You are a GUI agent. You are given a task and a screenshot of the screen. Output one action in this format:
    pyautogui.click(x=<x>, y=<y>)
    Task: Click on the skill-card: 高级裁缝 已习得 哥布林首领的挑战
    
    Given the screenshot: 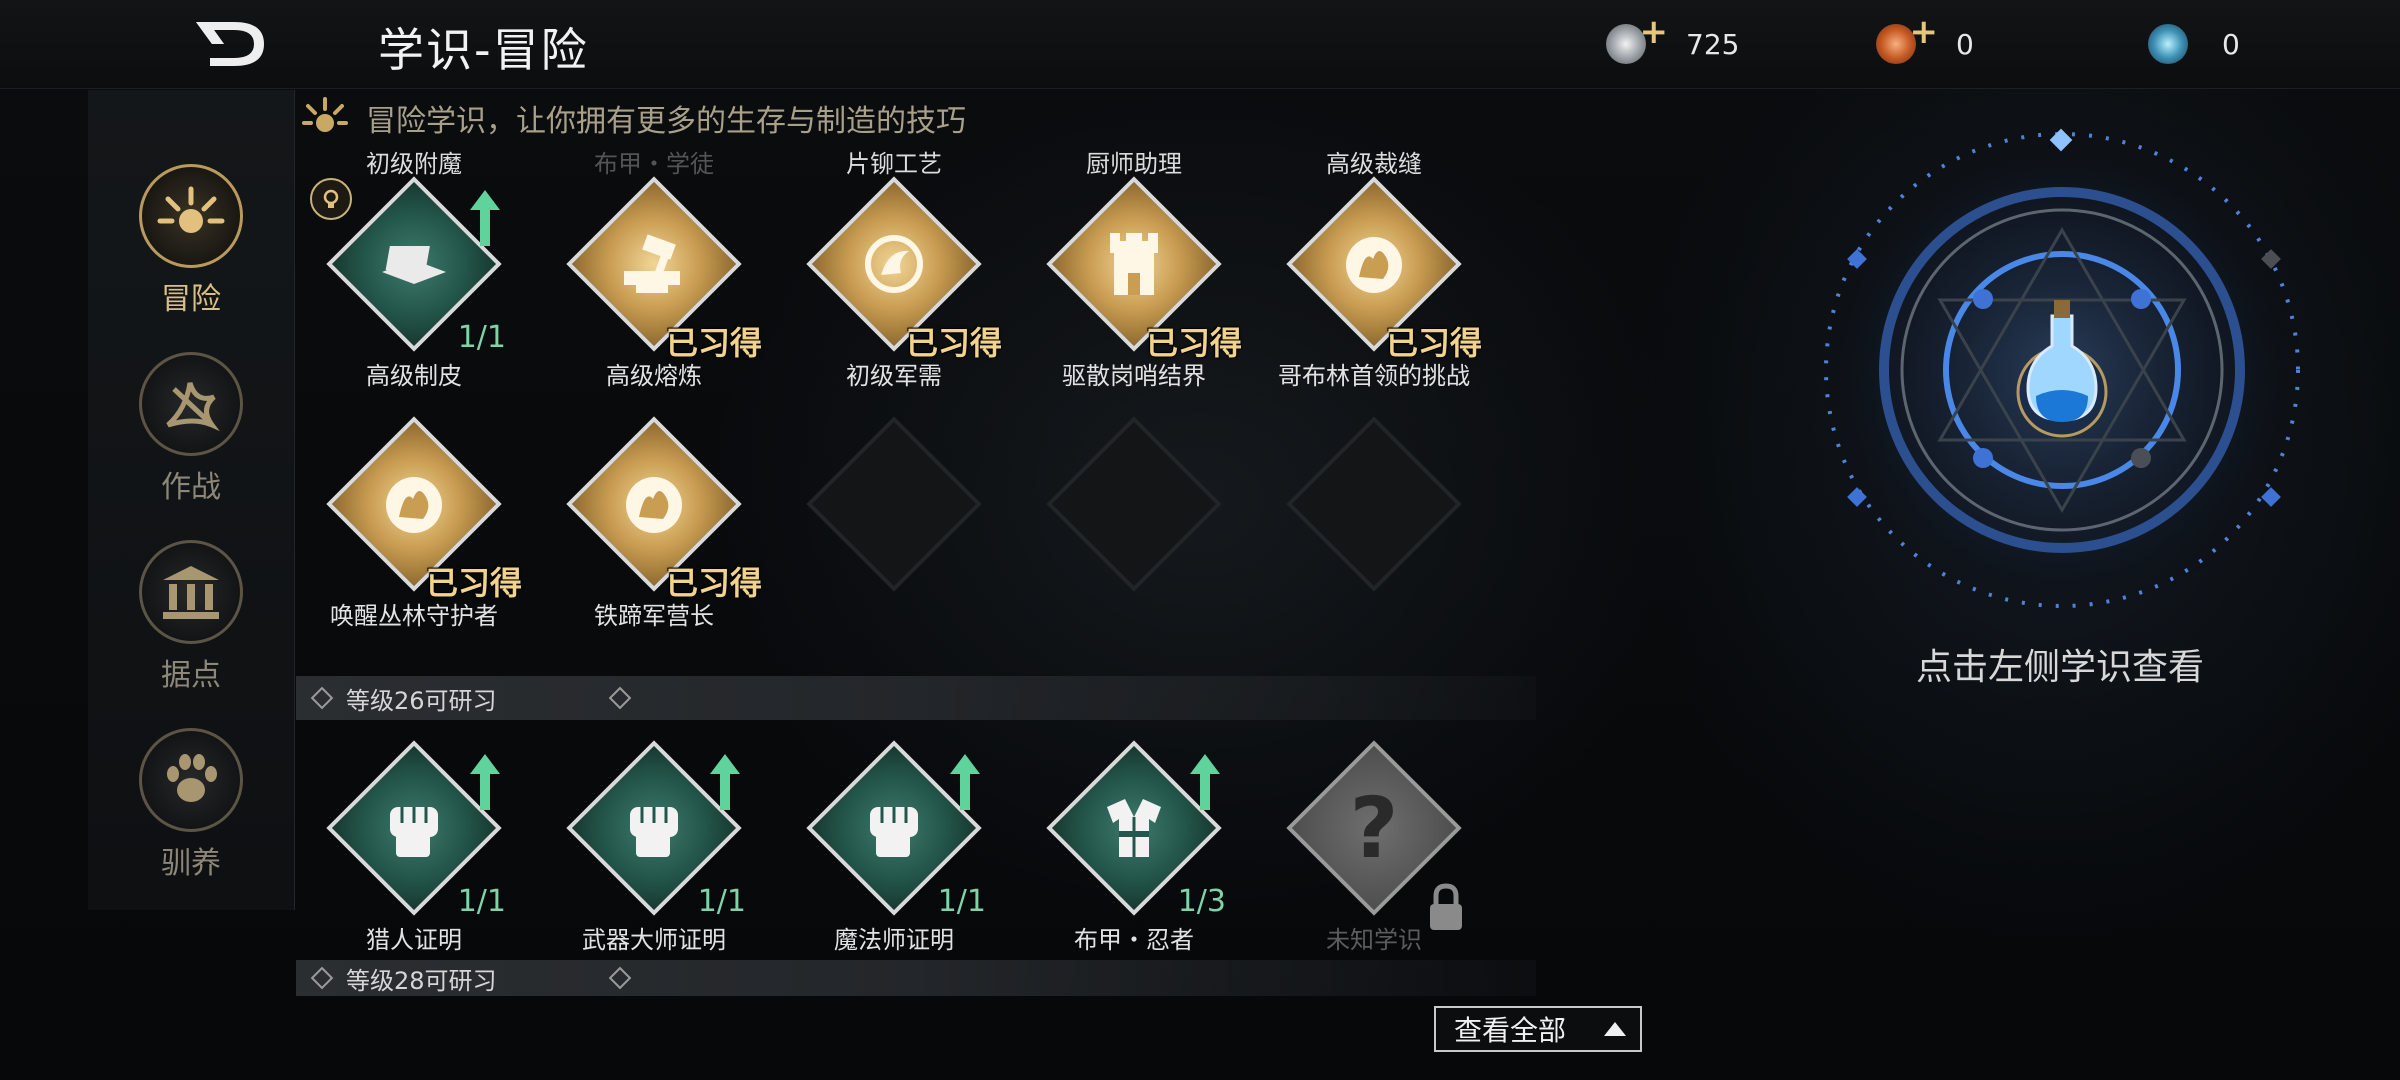 What is the action you would take?
    pyautogui.click(x=1378, y=273)
    